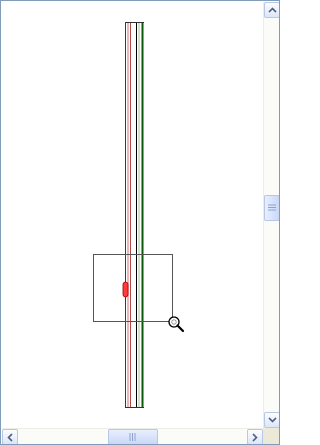 This screenshot has height=445, width=320. I want to click on scroll-left-button, so click(10, 436).